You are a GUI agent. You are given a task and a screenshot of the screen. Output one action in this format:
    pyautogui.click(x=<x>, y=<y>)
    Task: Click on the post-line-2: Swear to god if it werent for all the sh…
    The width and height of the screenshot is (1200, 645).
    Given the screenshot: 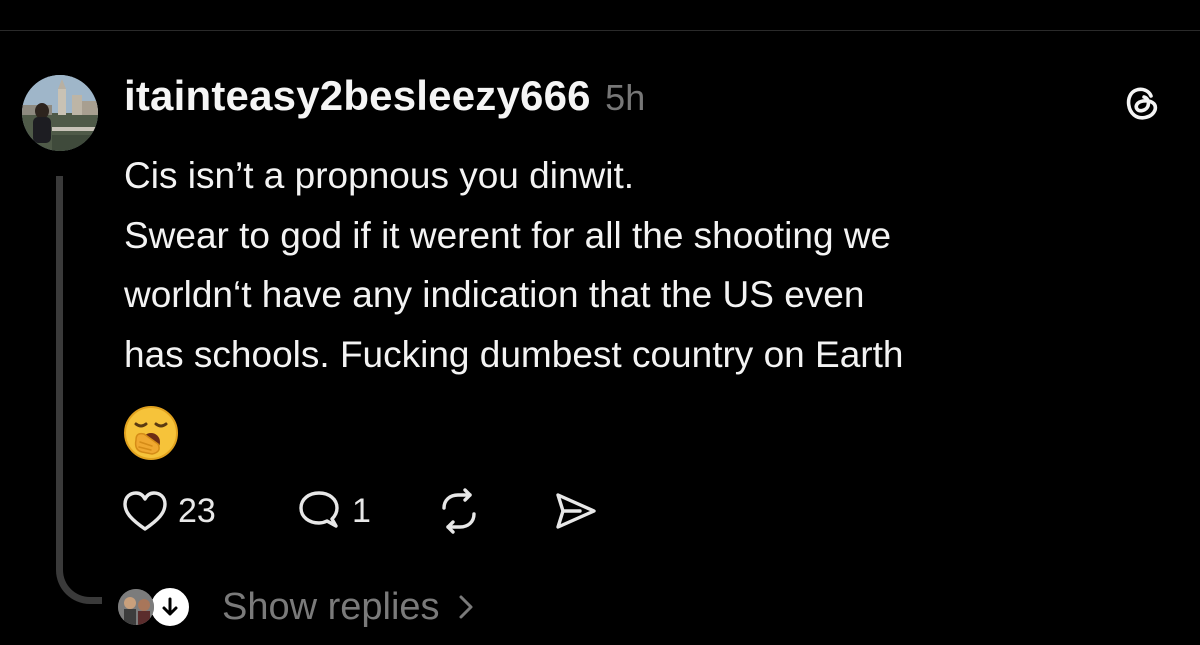 What is the action you would take?
    pyautogui.click(x=508, y=235)
    